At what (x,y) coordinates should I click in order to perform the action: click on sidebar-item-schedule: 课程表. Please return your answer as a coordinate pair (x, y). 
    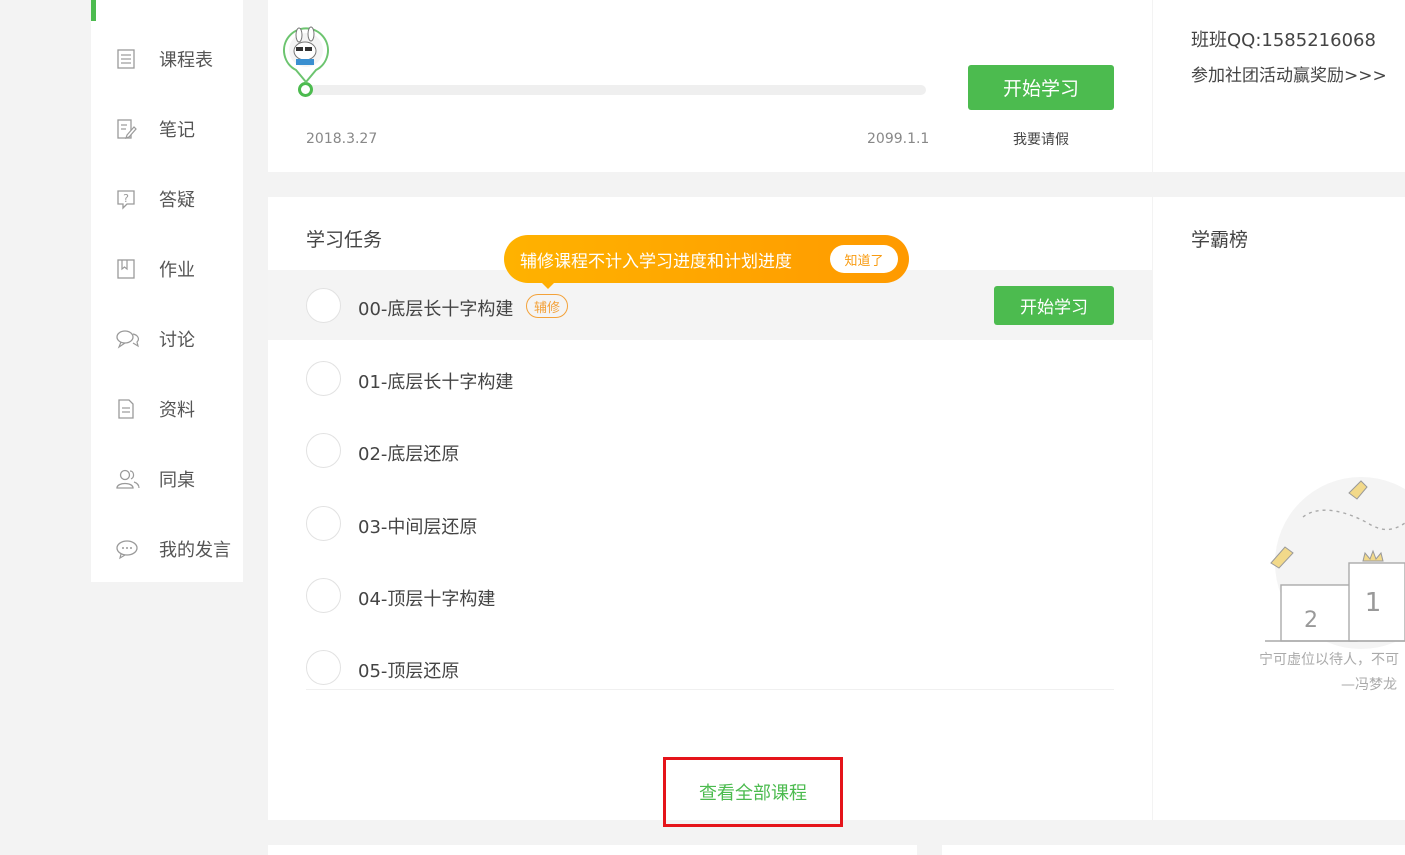
    Looking at the image, I should click on (167, 59).